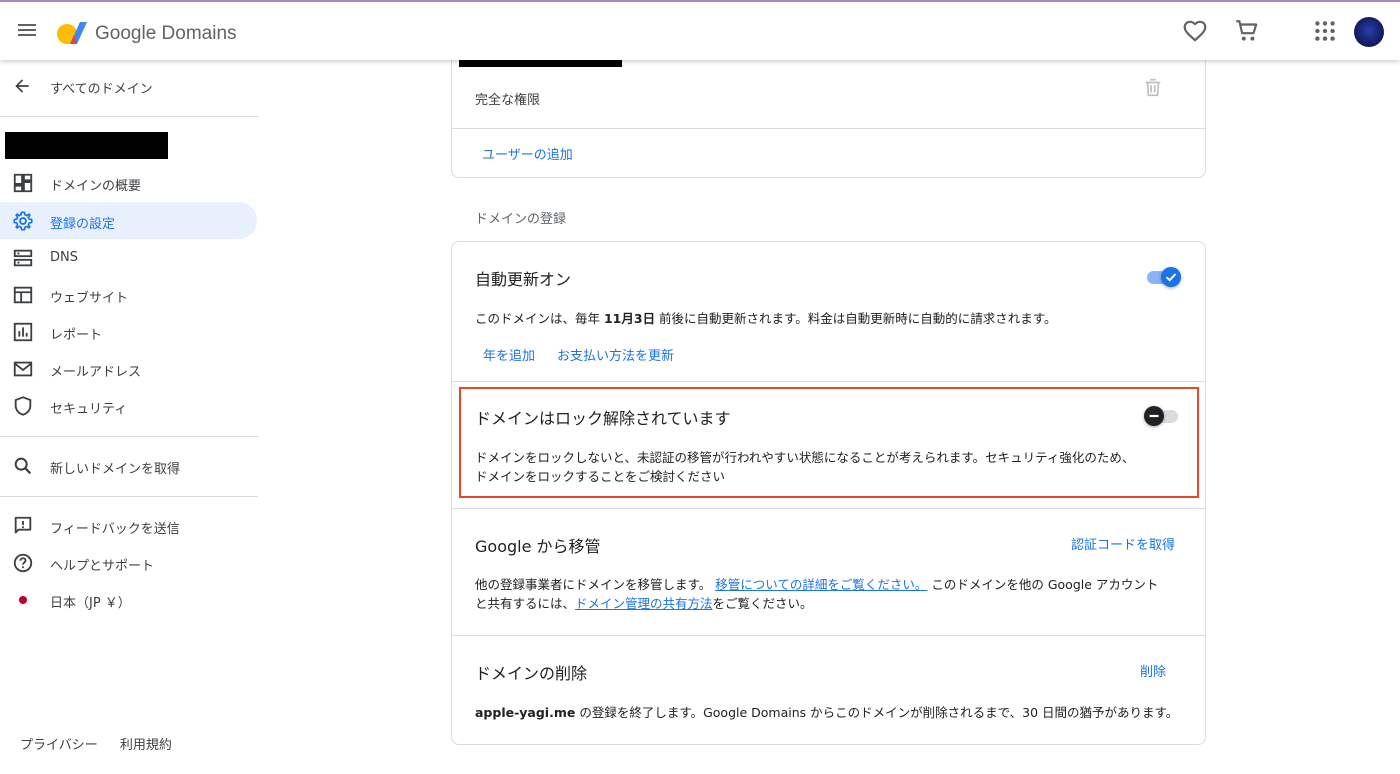  Describe the element at coordinates (762, 603) in the screenshot. I see `text: をご覧ください。` at that location.